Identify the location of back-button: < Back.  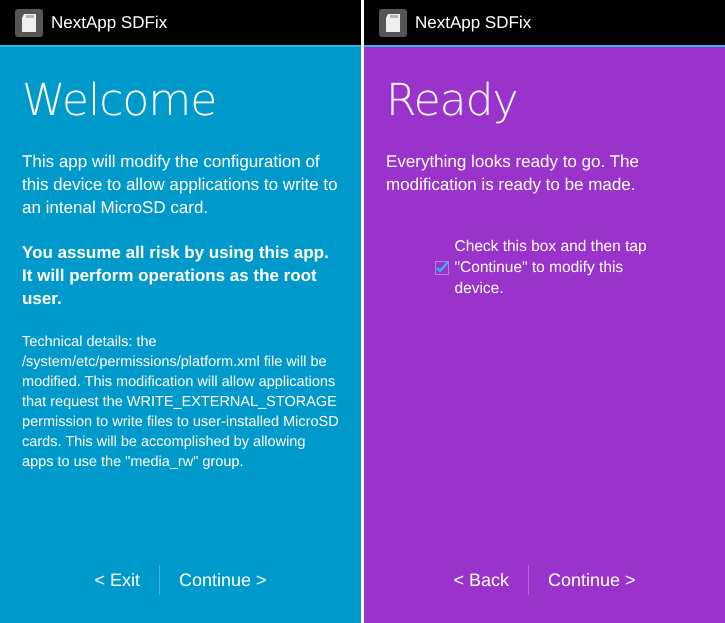
(481, 580).